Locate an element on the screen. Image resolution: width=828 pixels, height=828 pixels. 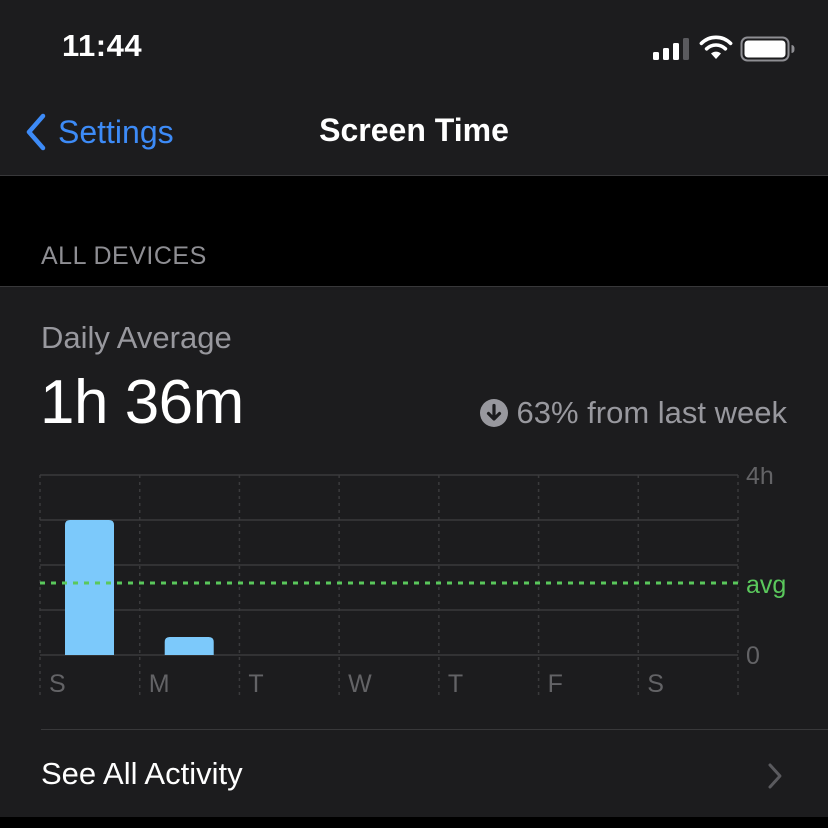
see-all-activity-button: See All Activity is located at coordinates (414, 774).